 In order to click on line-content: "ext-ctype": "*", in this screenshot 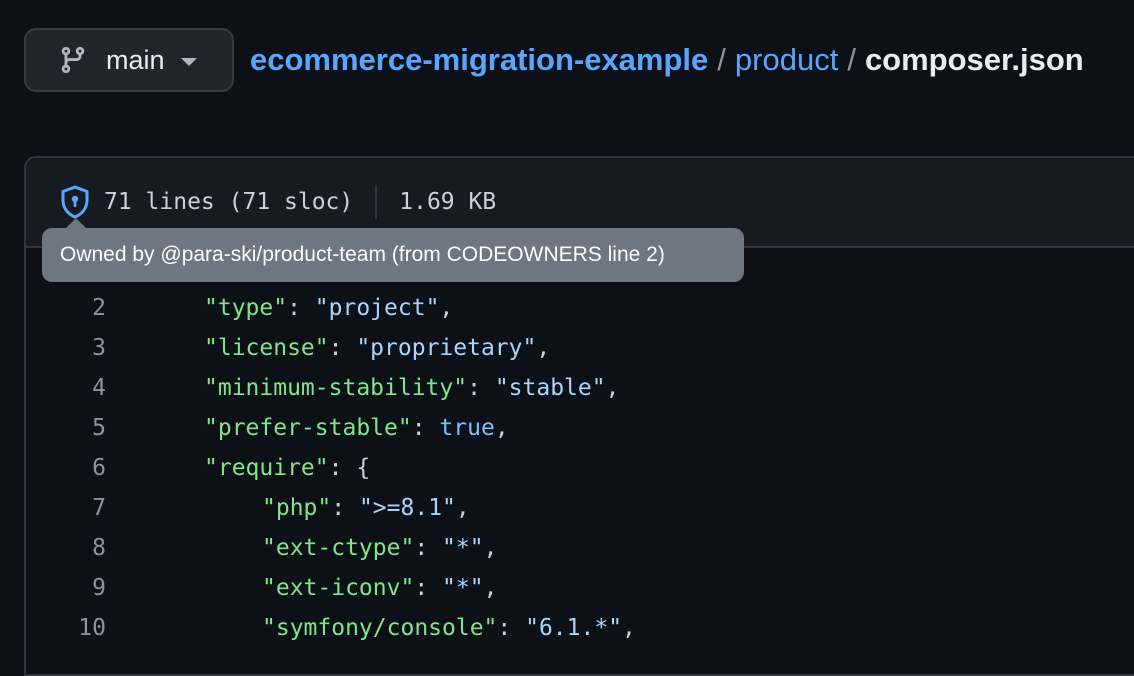, I will do `click(301, 548)`.